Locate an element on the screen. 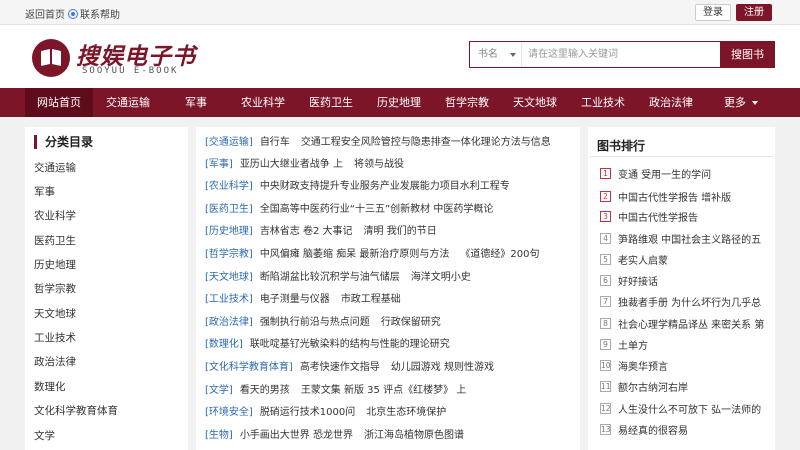 This screenshot has width=800, height=450. ranking-item: 1 变通 受用一生的学问 is located at coordinates (686, 173).